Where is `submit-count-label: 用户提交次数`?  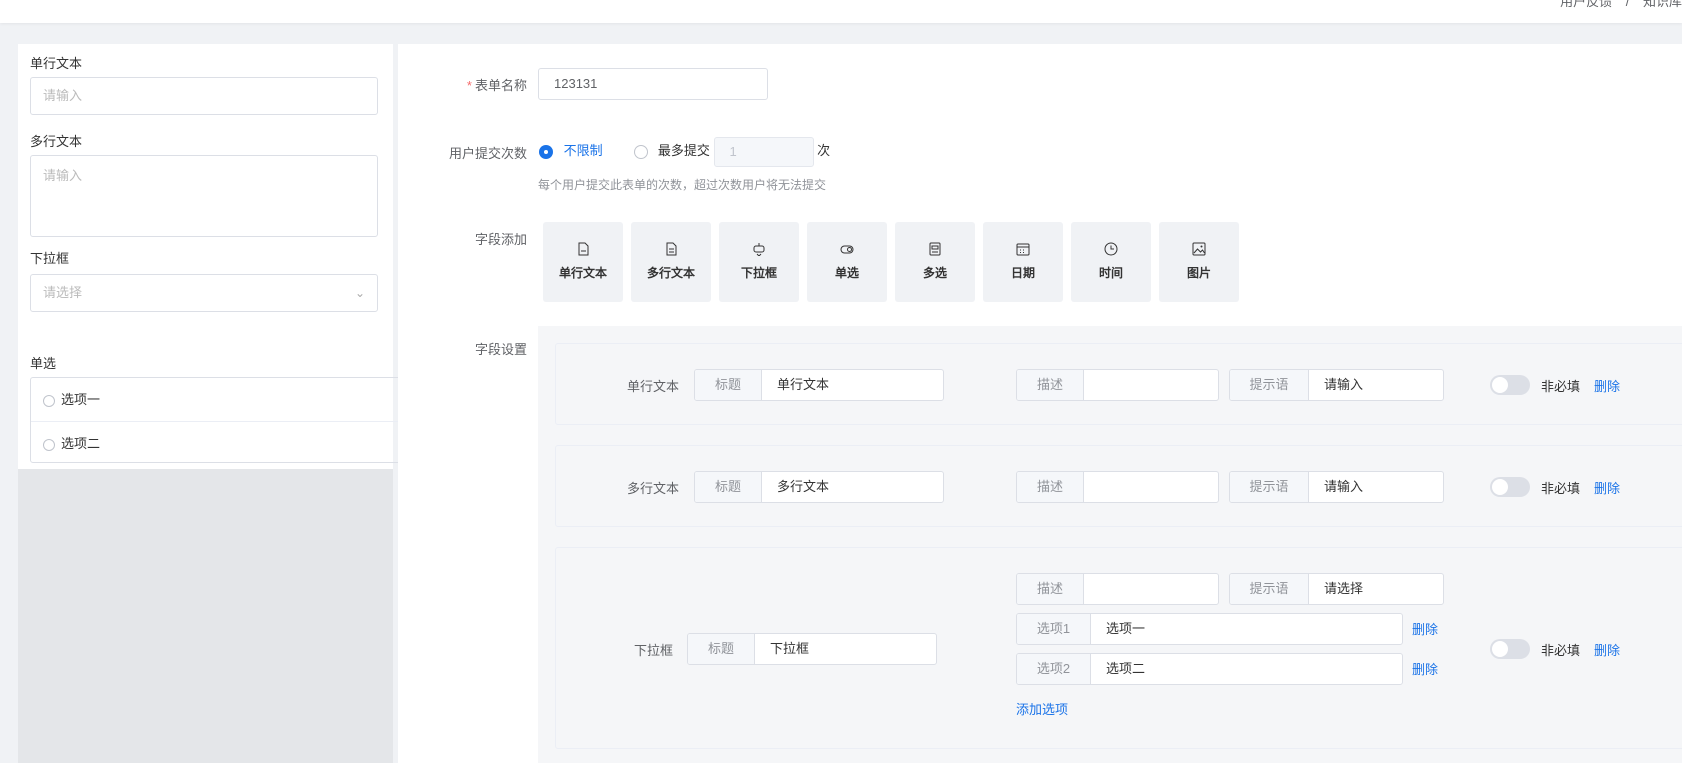 submit-count-label: 用户提交次数 is located at coordinates (487, 153).